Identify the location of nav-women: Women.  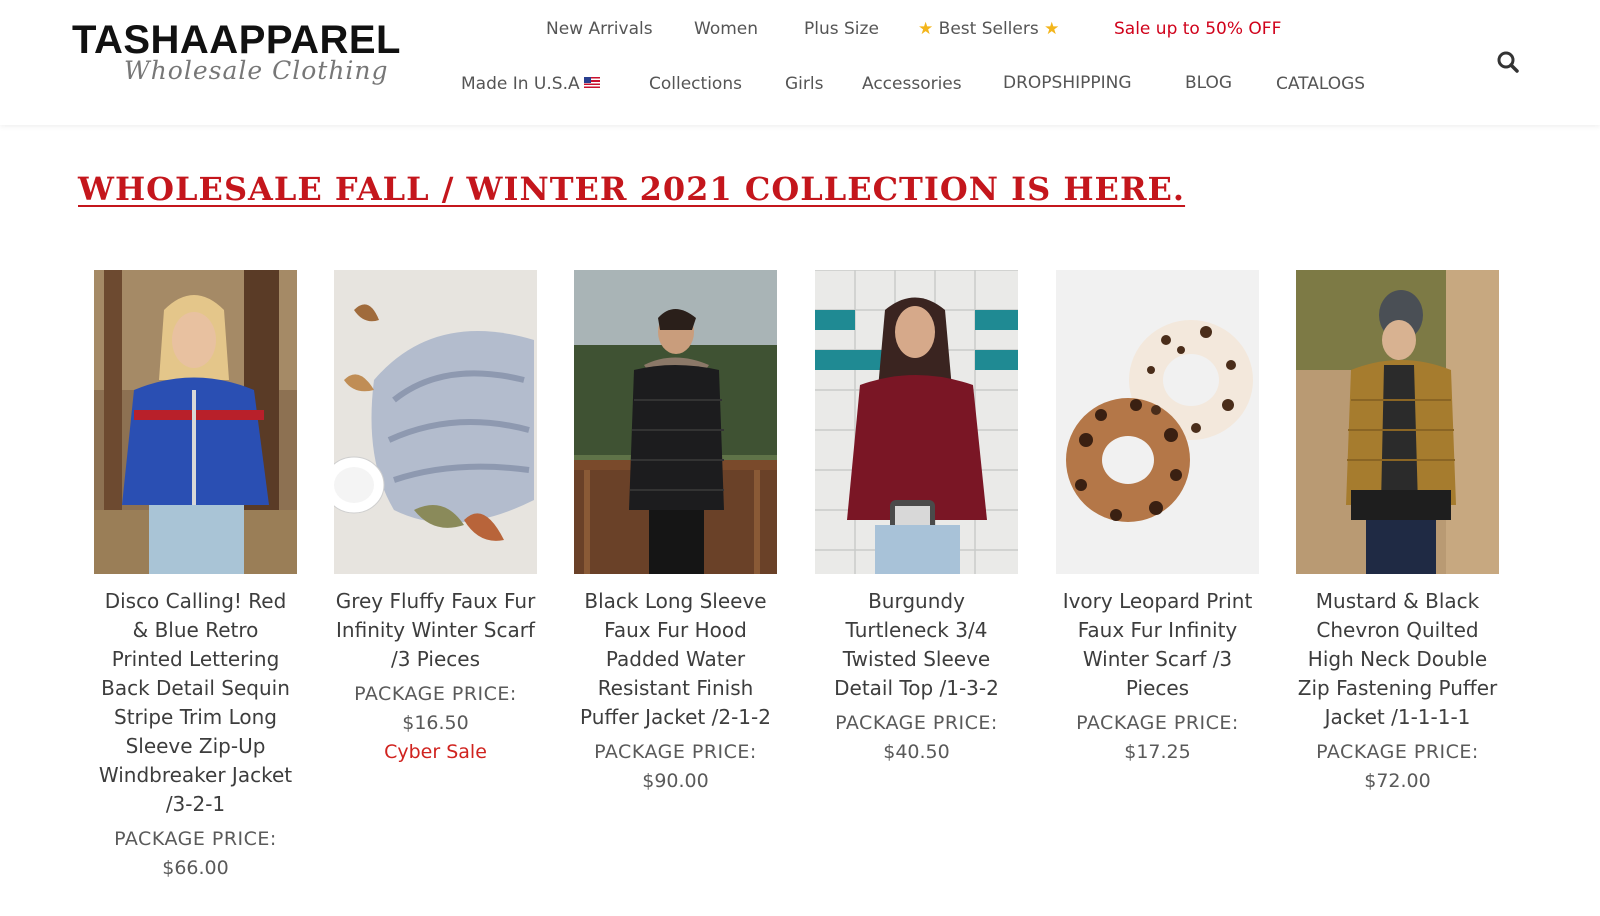
(726, 29).